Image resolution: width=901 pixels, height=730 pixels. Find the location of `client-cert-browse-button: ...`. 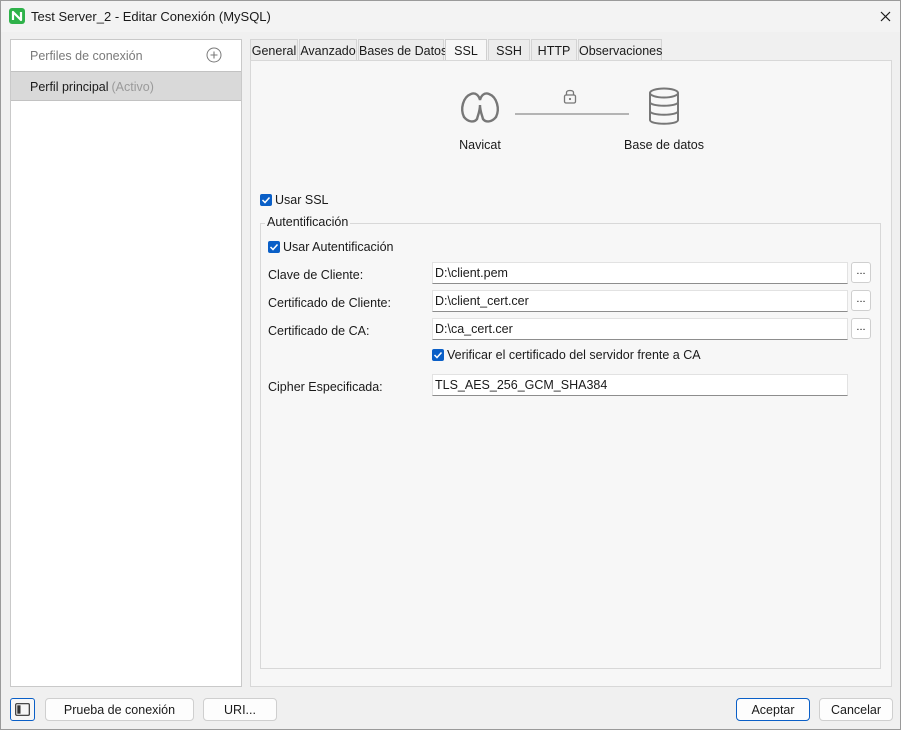

client-cert-browse-button: ... is located at coordinates (861, 300).